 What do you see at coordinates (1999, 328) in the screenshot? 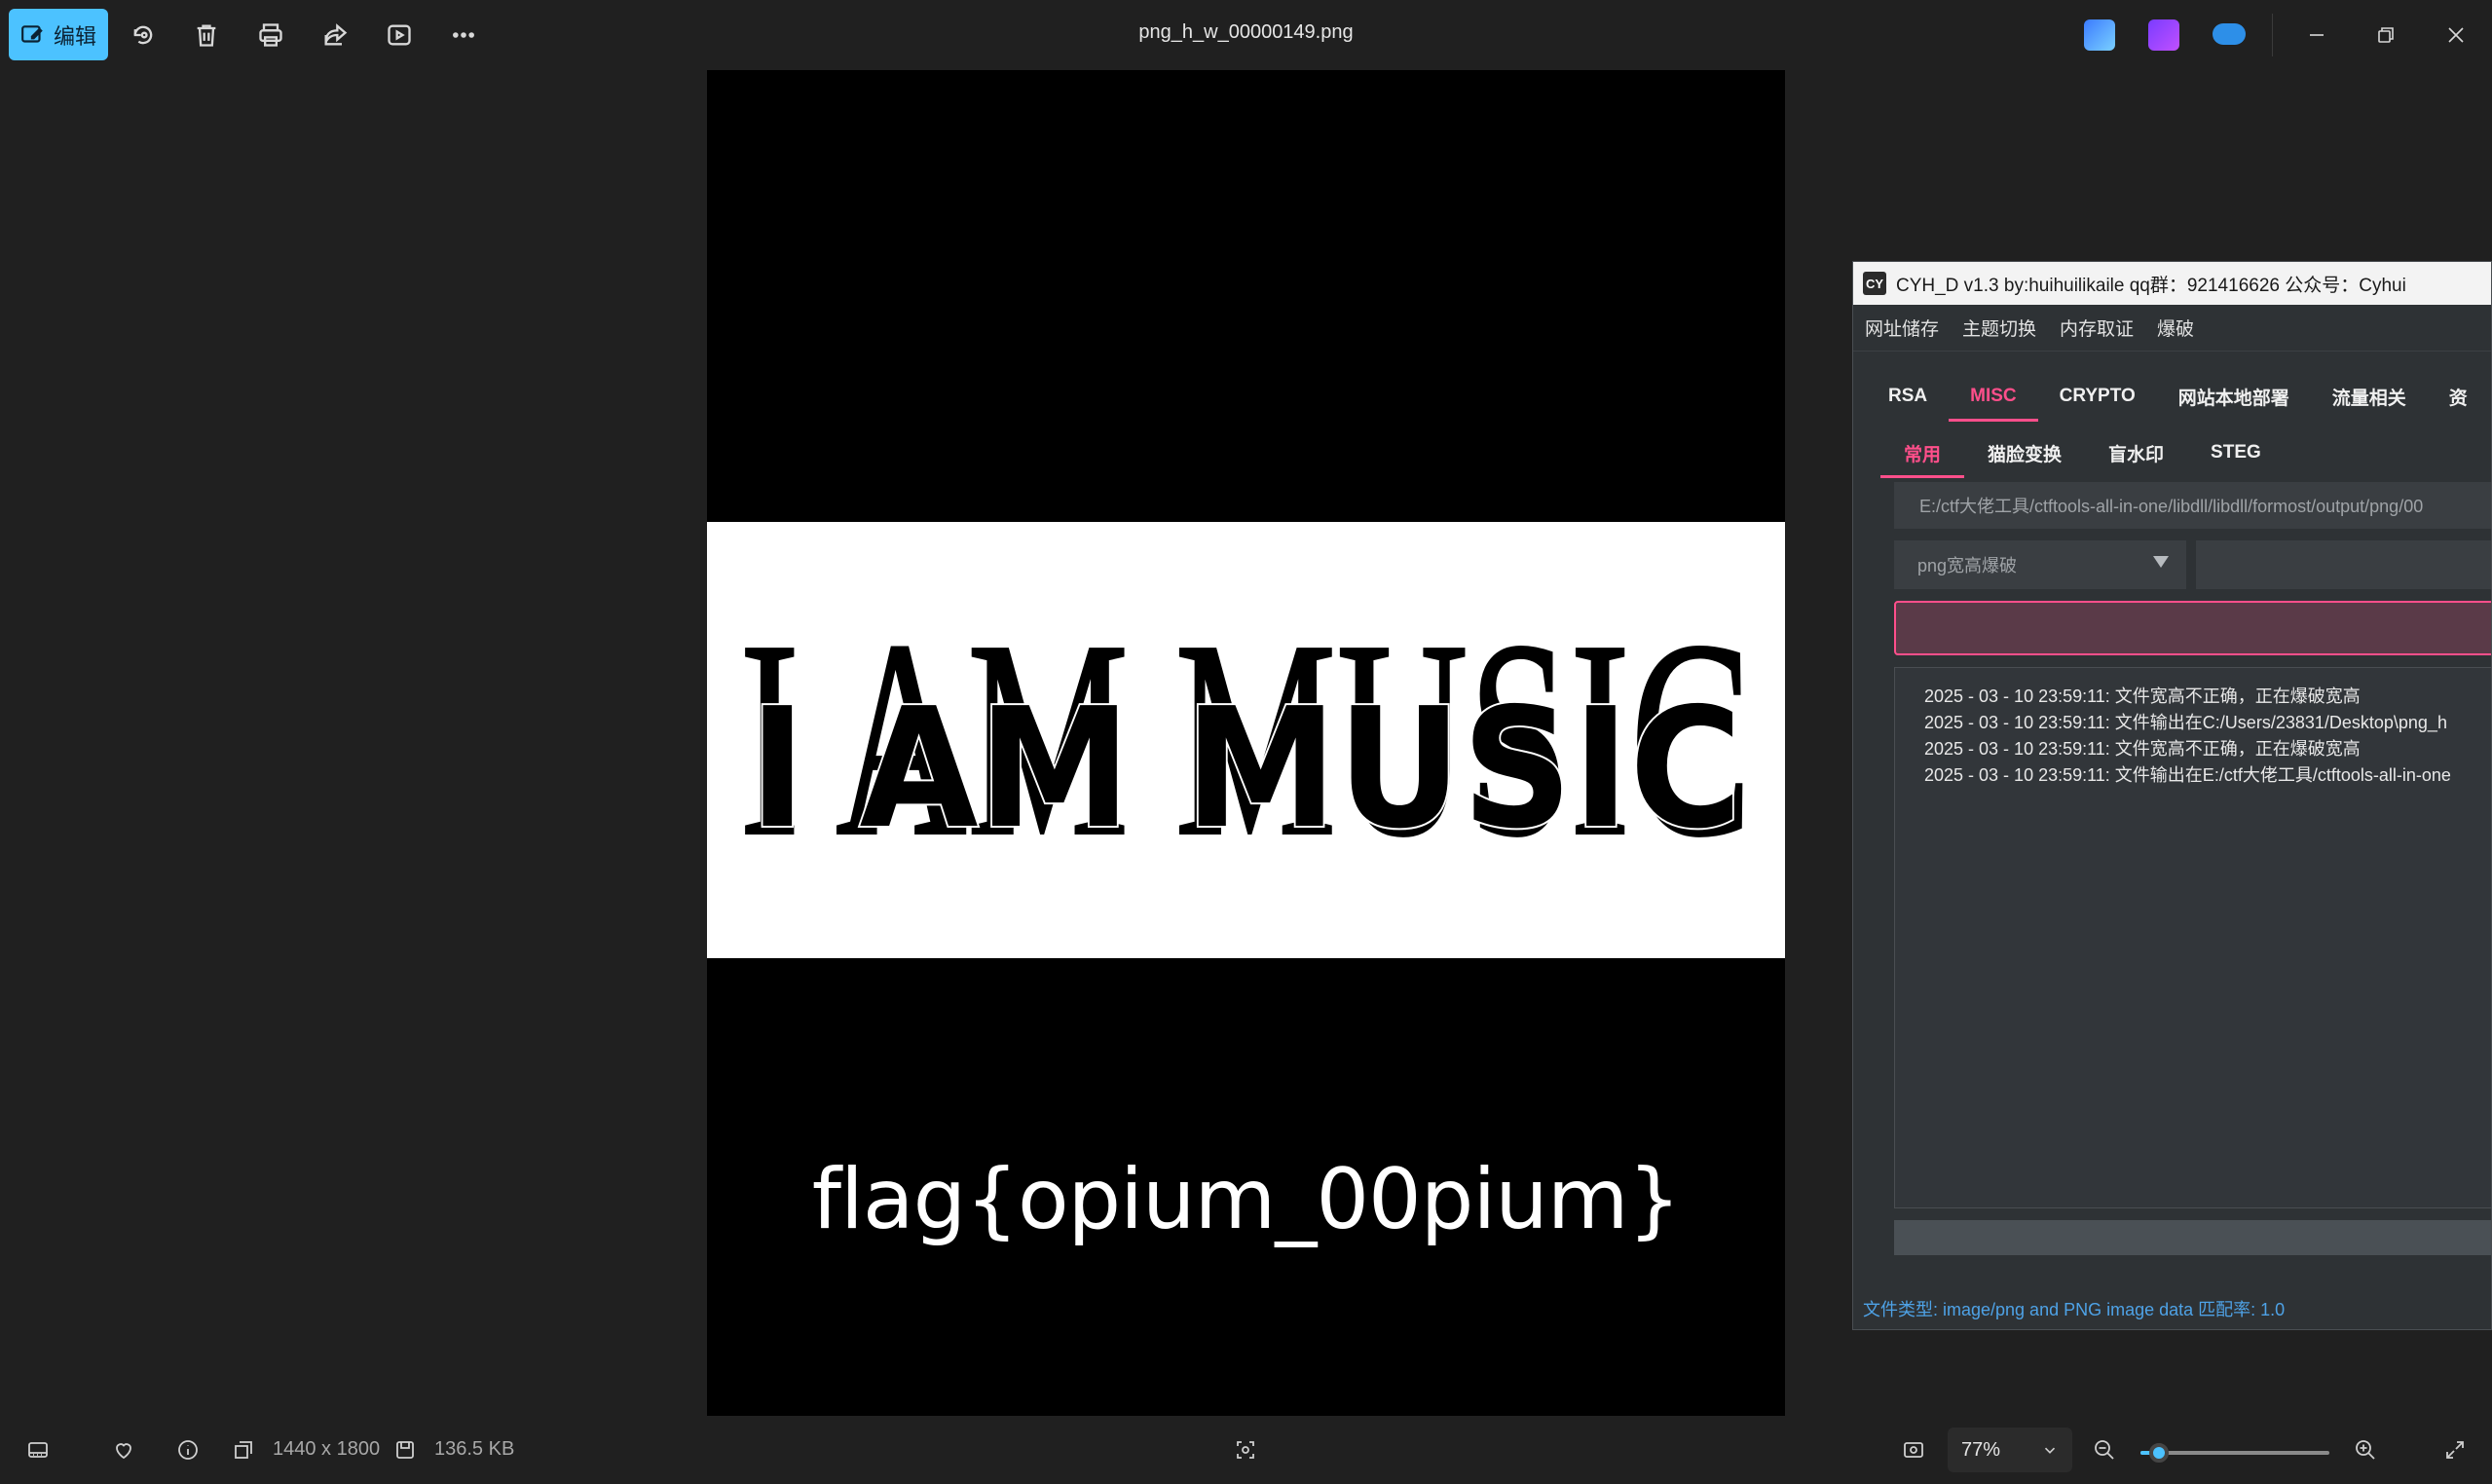
I see `menu-item-theme: 主题切换` at bounding box center [1999, 328].